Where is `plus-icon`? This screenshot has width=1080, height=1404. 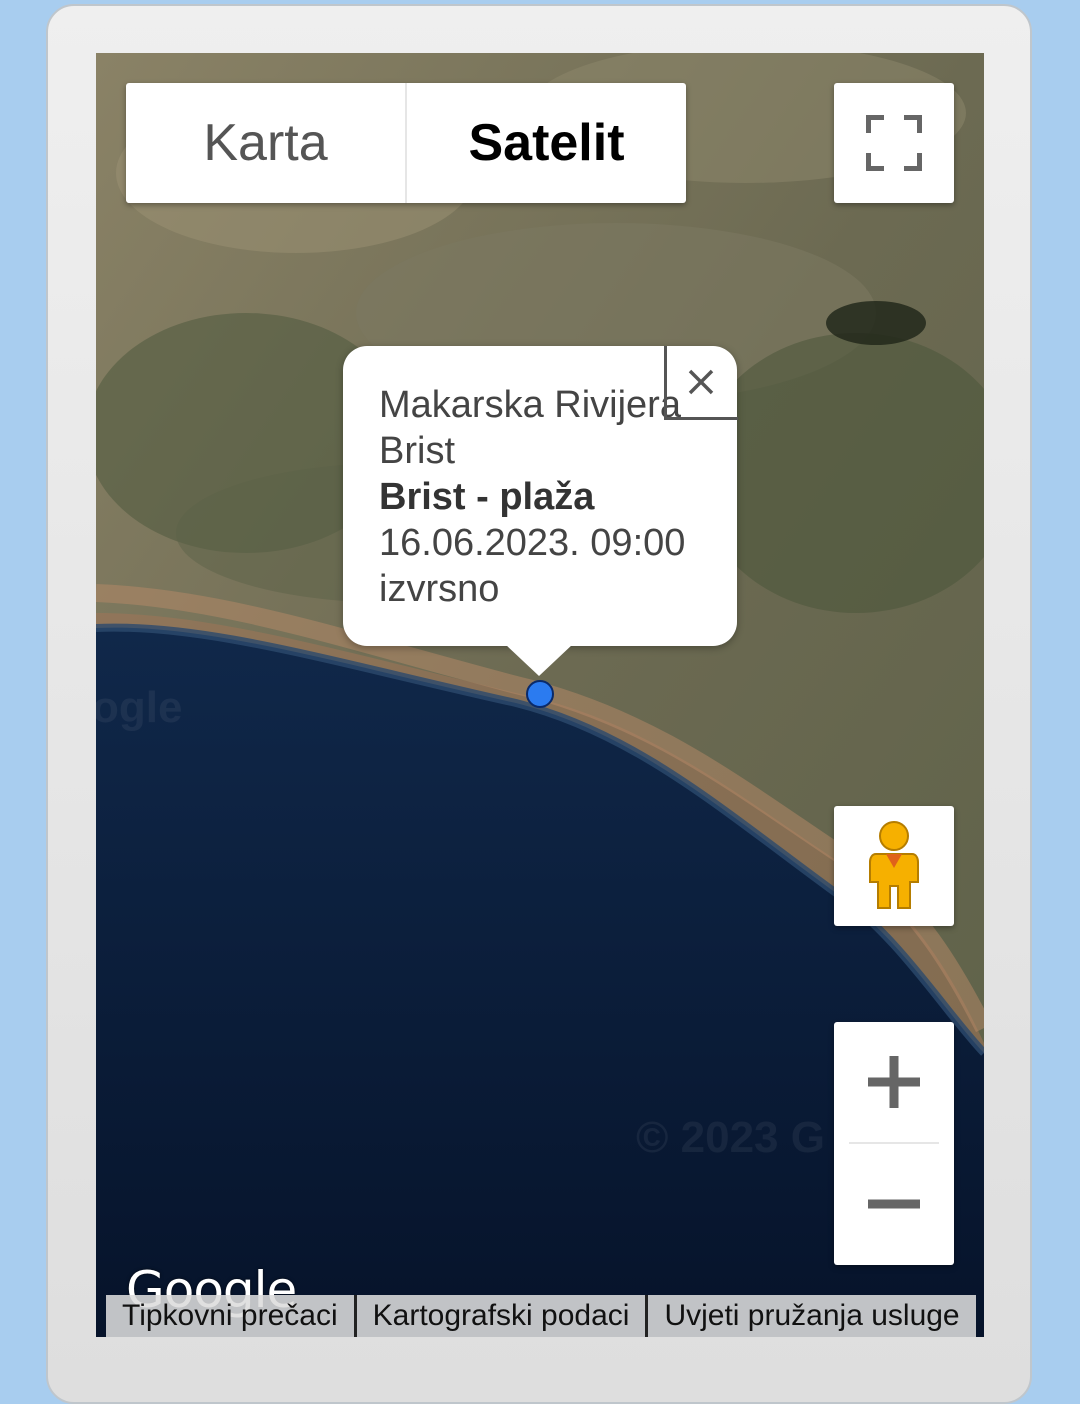
plus-icon is located at coordinates (894, 1082).